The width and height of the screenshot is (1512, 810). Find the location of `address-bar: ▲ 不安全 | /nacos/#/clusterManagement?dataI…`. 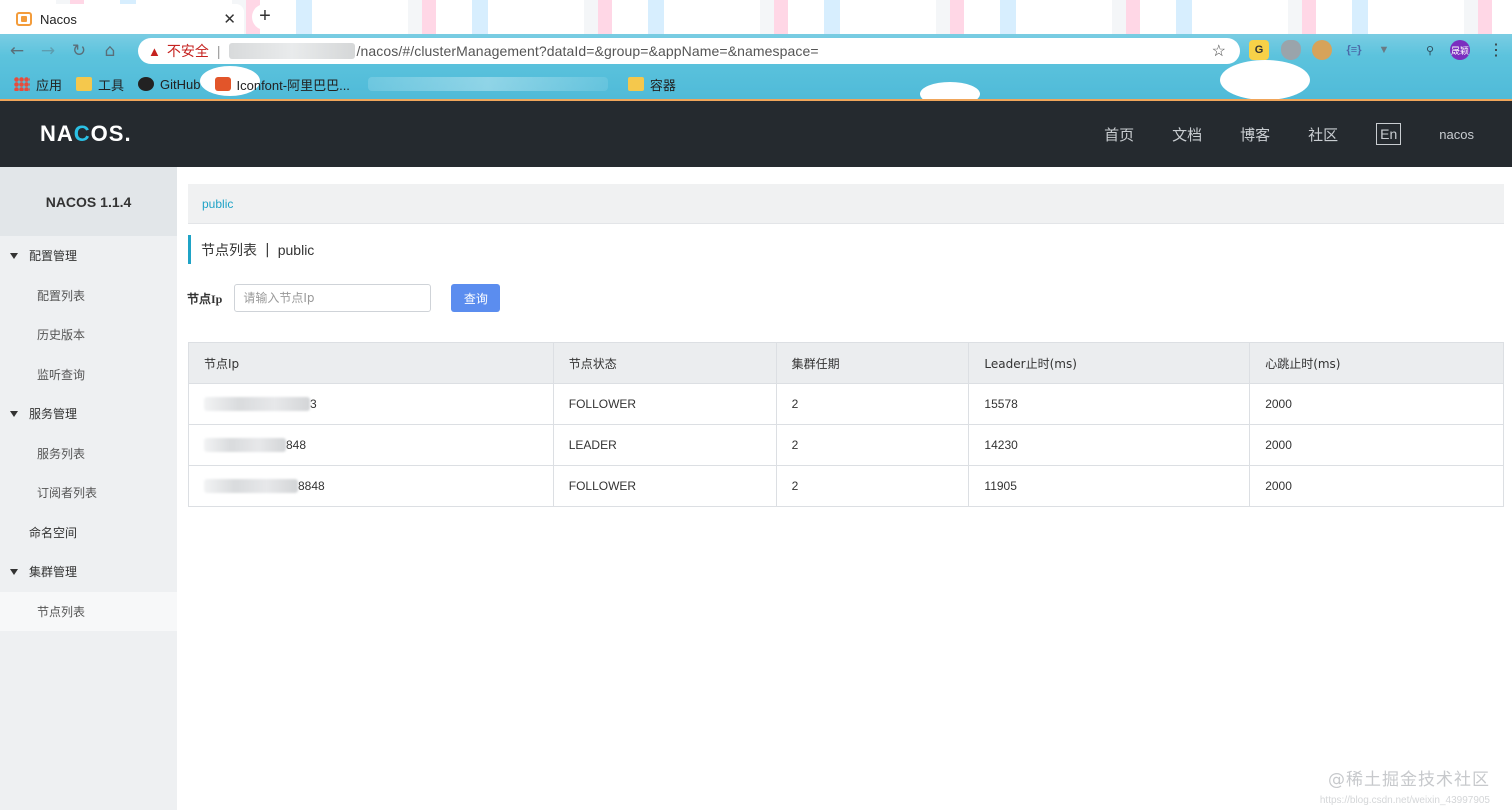

address-bar: ▲ 不安全 | /nacos/#/clusterManagement?dataI… is located at coordinates (689, 51).